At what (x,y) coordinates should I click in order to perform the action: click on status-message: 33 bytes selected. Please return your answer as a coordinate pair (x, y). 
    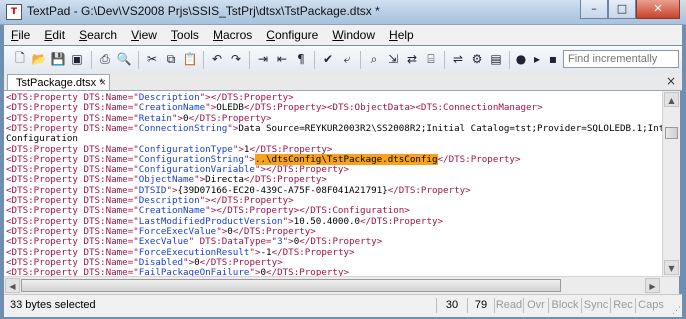
    Looking at the image, I should click on (53, 305).